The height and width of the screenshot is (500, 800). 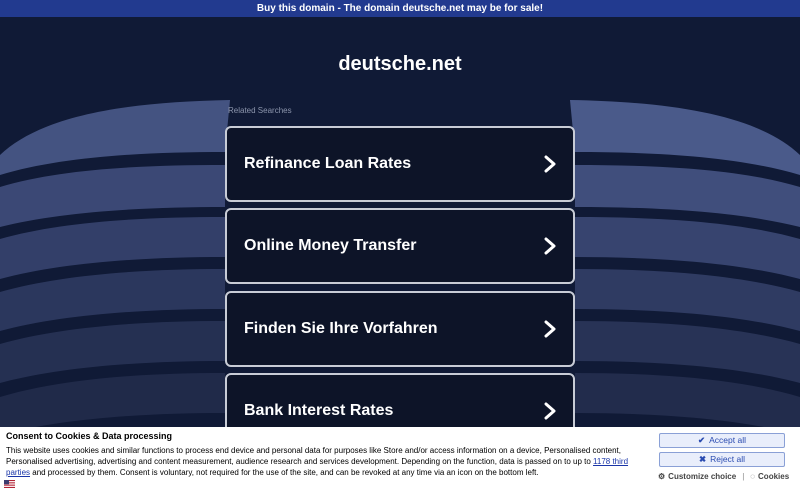 What do you see at coordinates (753, 476) in the screenshot?
I see `cookie-icon: ◌` at bounding box center [753, 476].